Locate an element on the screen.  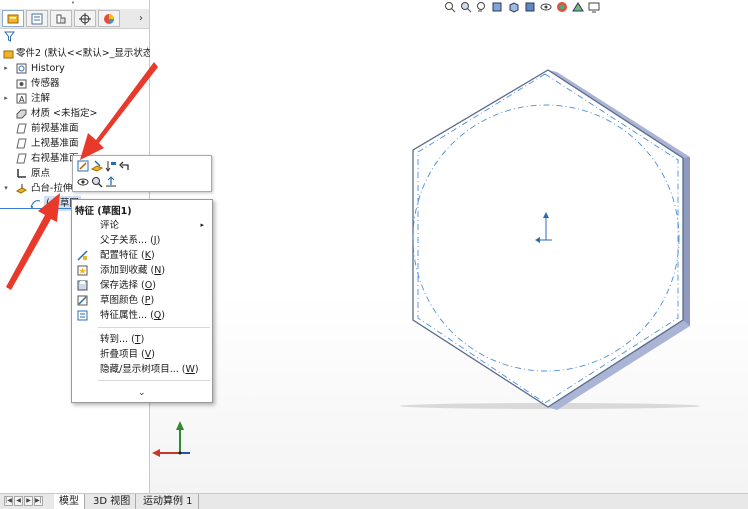
menu-item-label: 草图颜色 (P) is located at coordinates (127, 300).